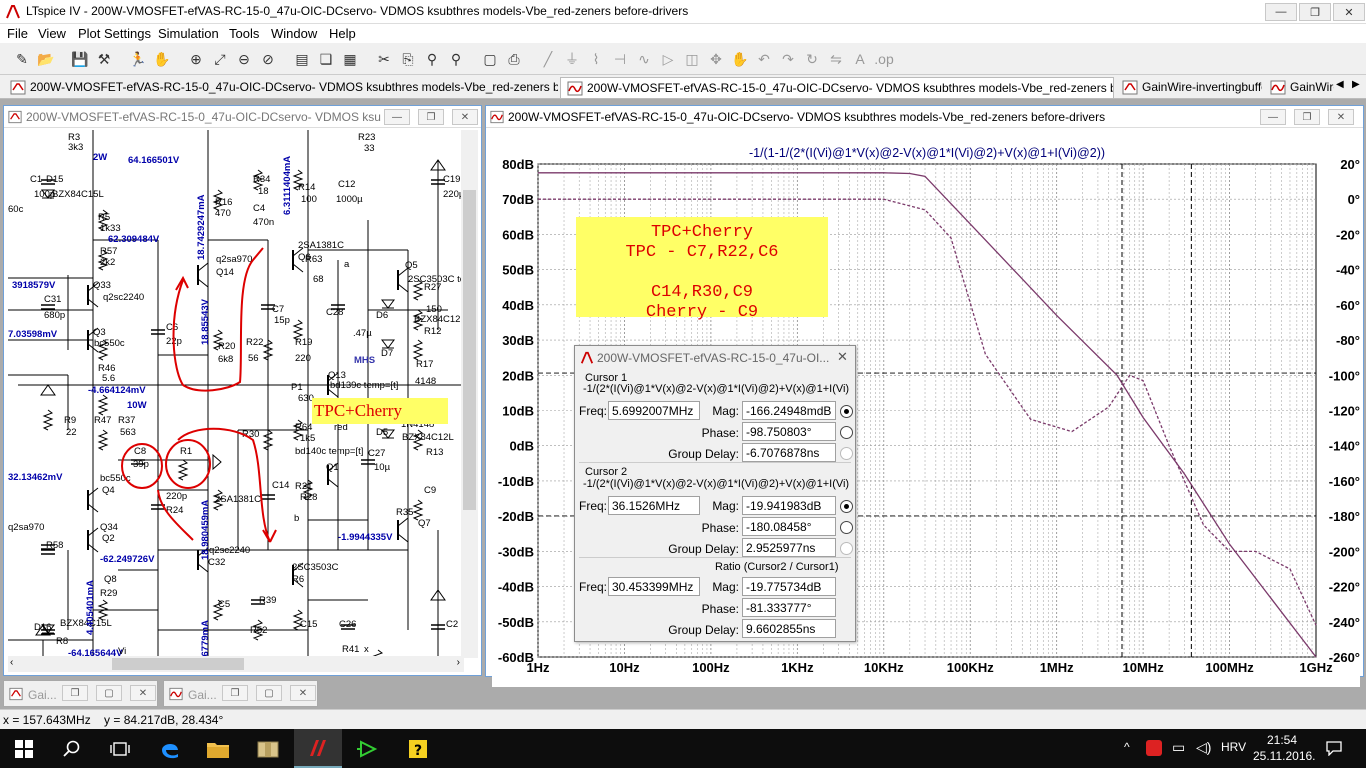 The height and width of the screenshot is (768, 1366). Describe the element at coordinates (458, 662) in the screenshot. I see `scroll-right-icon: ›` at that location.